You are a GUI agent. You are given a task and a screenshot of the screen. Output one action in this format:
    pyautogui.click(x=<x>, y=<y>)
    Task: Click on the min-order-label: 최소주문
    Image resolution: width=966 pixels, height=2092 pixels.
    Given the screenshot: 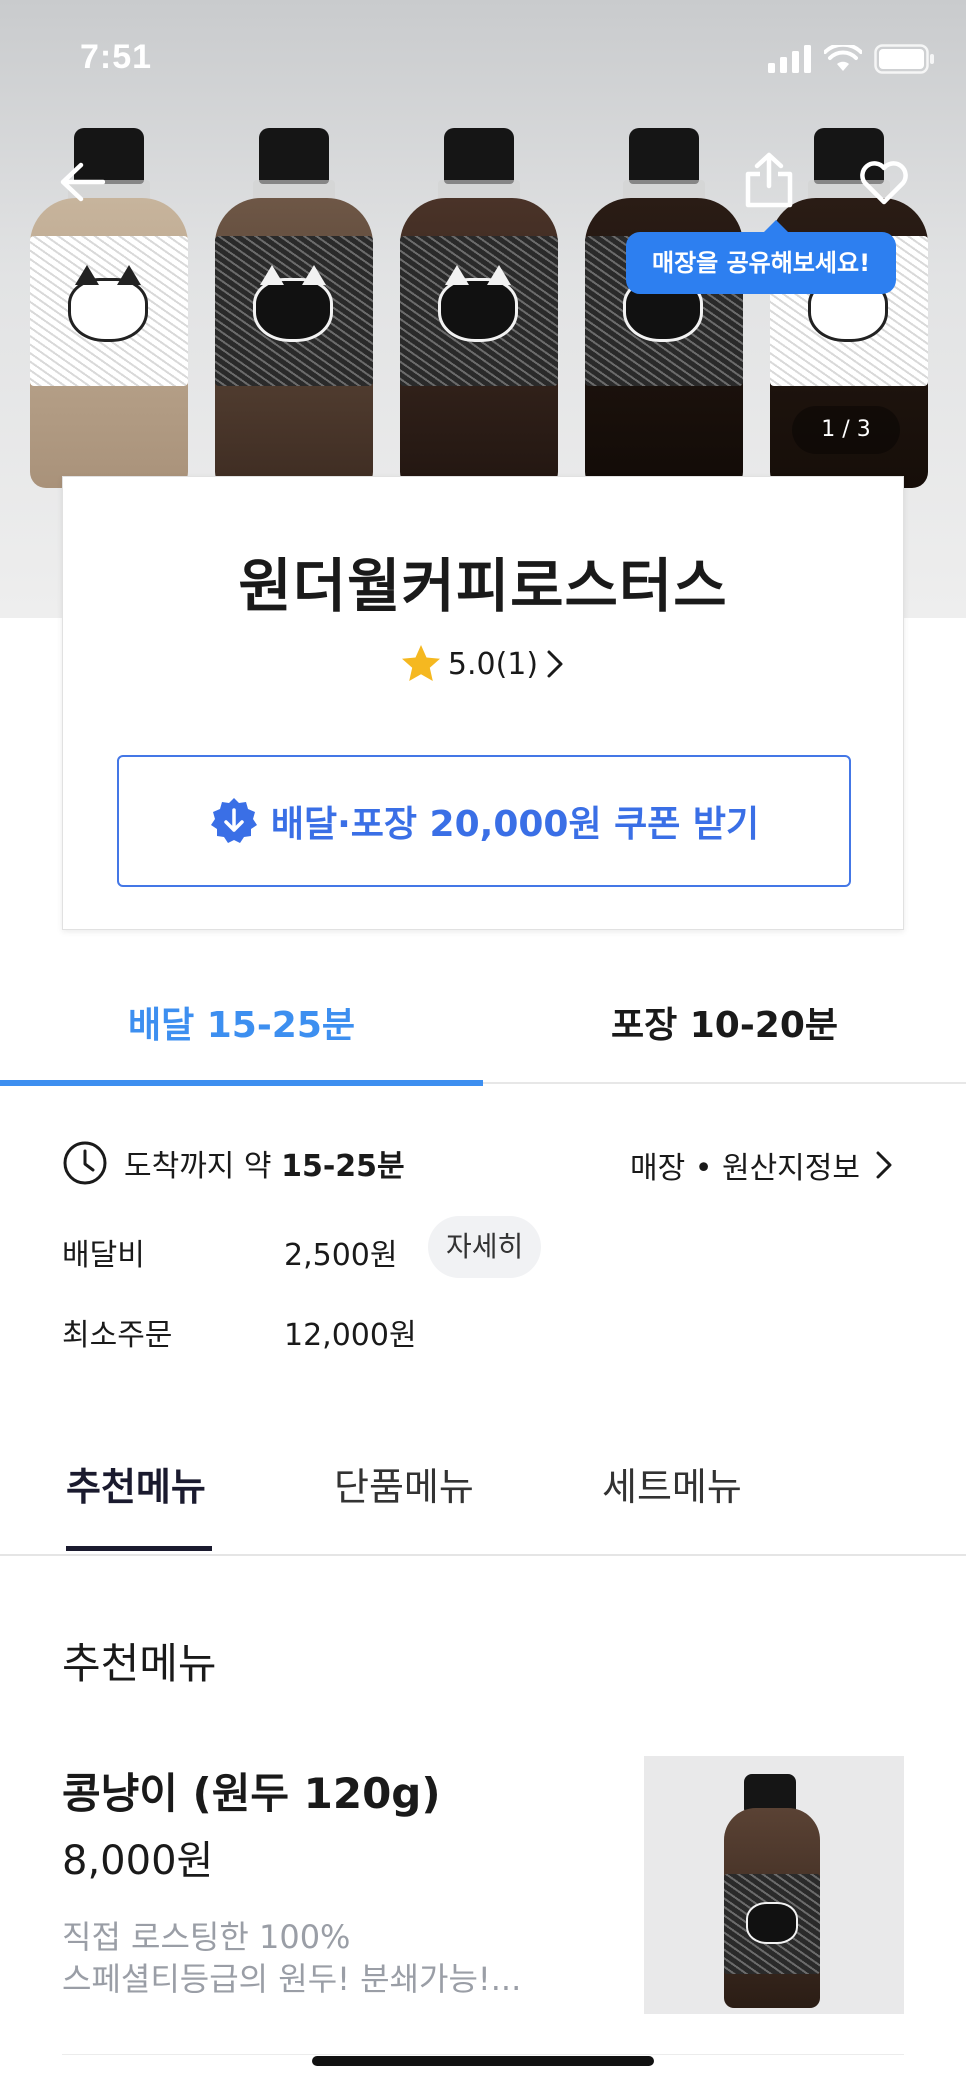 What is the action you would take?
    pyautogui.click(x=117, y=1335)
    